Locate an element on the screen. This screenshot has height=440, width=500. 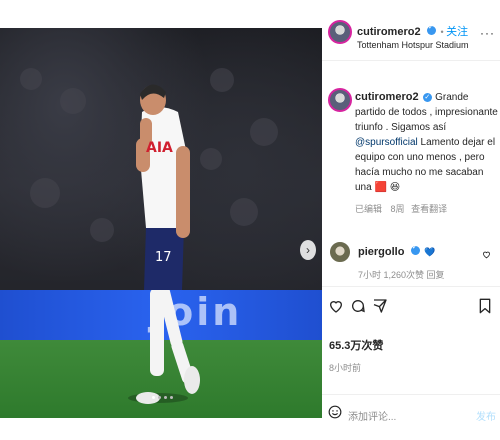
next-photo-button: › is located at coordinates (308, 250).